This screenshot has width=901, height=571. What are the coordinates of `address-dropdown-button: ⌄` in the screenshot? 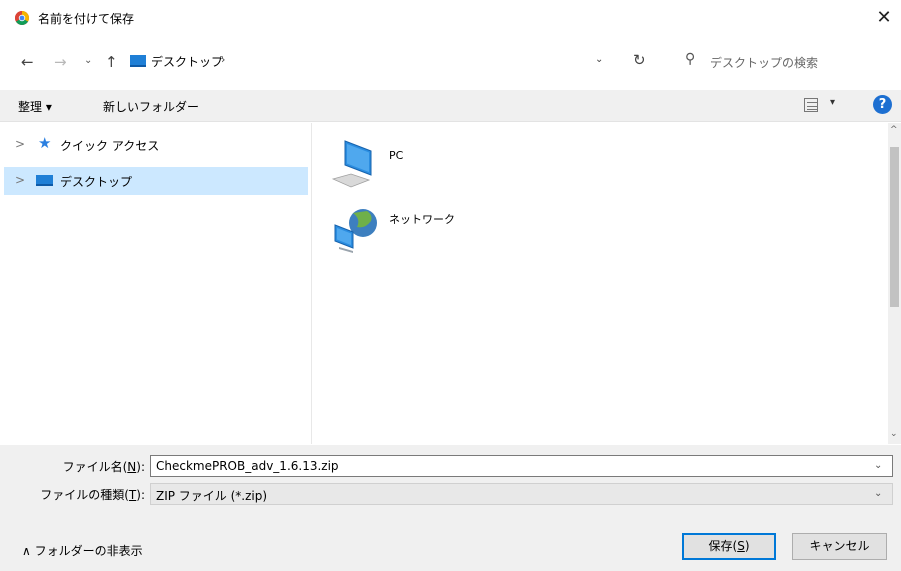 It's located at (599, 59).